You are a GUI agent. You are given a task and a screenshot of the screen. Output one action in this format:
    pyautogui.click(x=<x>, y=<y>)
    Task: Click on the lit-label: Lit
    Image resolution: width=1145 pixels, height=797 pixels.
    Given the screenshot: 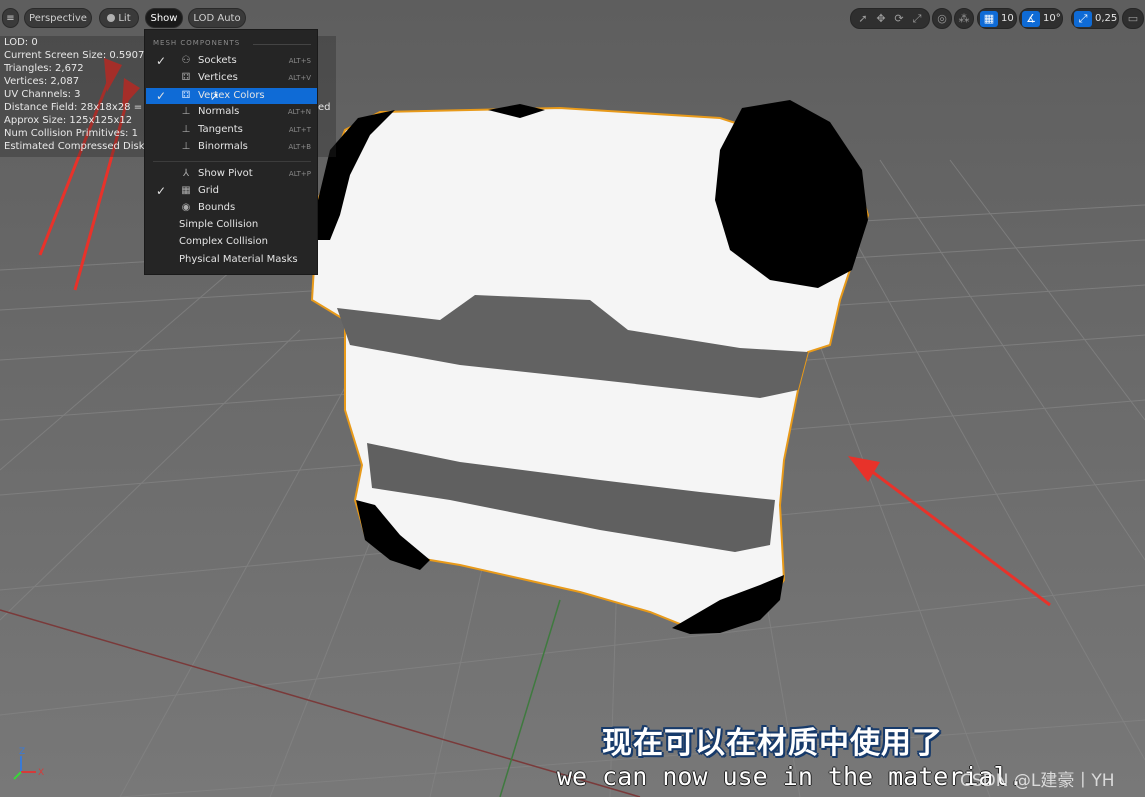 What is the action you would take?
    pyautogui.click(x=124, y=18)
    